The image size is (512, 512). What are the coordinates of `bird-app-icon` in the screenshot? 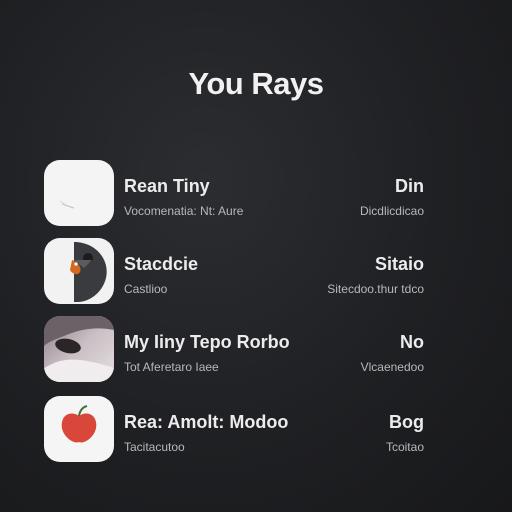 It's located at (79, 271).